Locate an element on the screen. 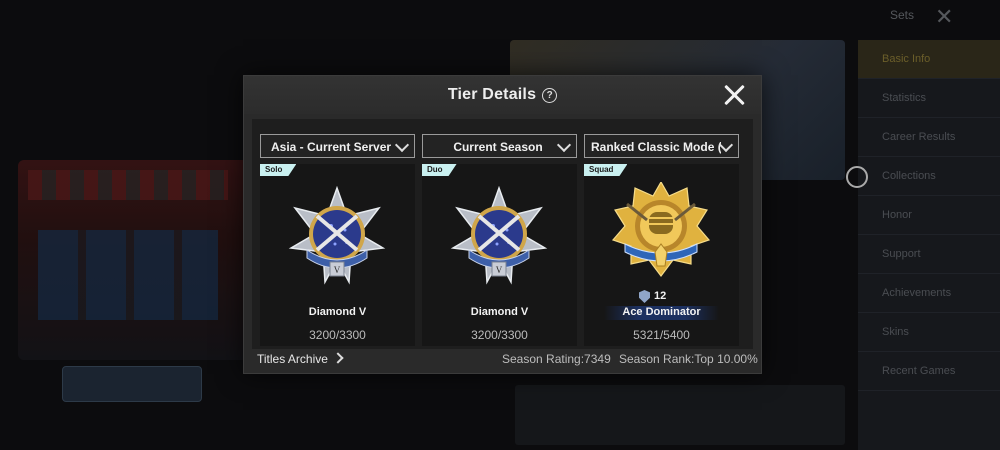 The height and width of the screenshot is (450, 1000). tier-card-squad: Squad 12 Ace Dominator 5321/5400 is located at coordinates (661, 255).